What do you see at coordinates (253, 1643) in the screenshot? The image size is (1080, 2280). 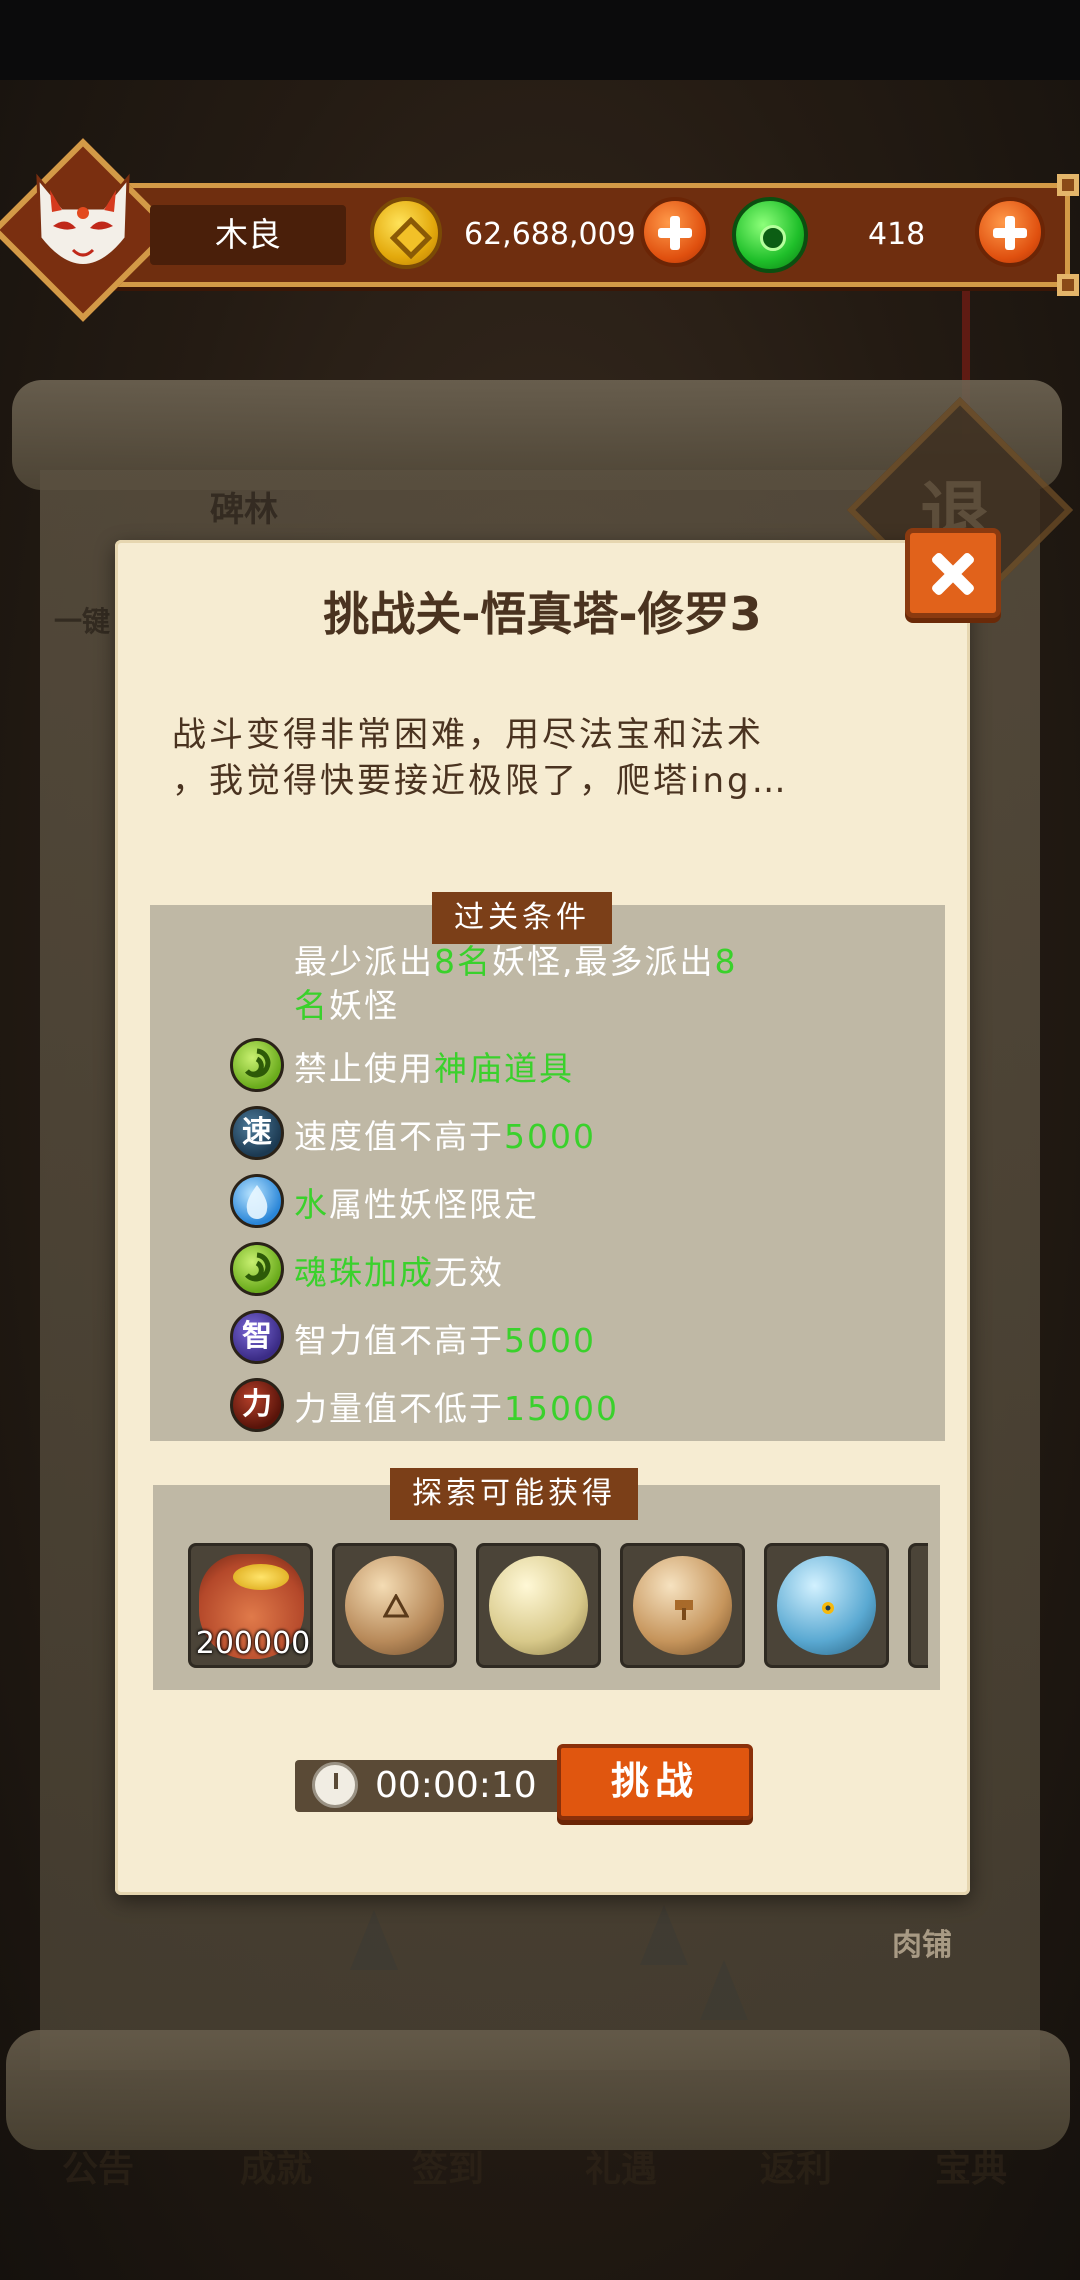 I see `reward-amount: 200000` at bounding box center [253, 1643].